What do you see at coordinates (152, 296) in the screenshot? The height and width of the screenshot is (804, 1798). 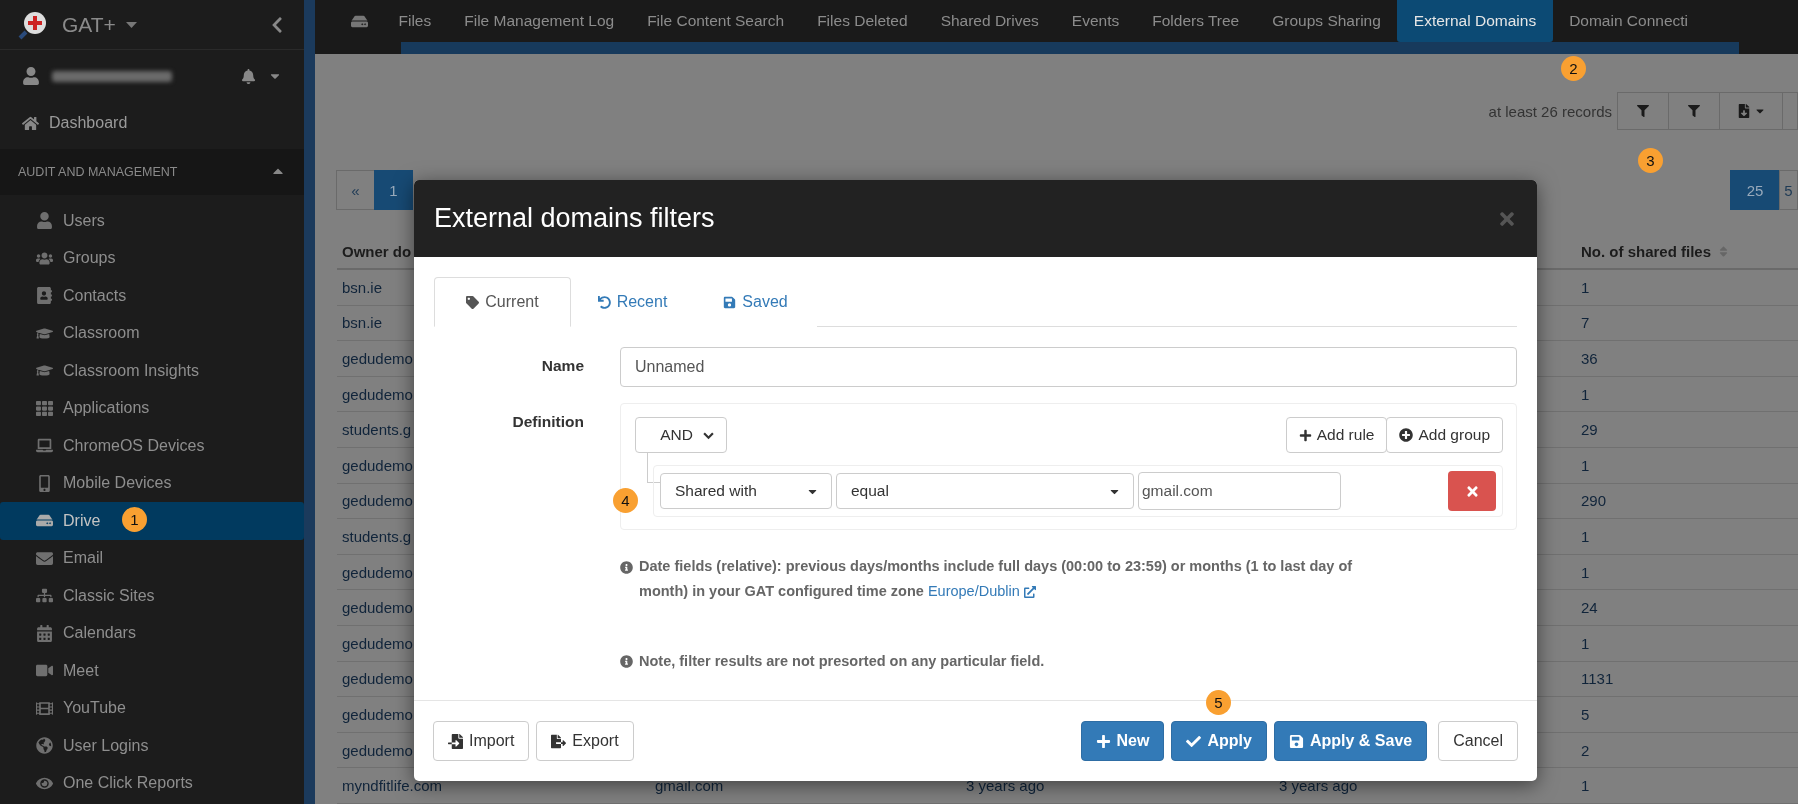 I see `sidebar-item: Contacts` at bounding box center [152, 296].